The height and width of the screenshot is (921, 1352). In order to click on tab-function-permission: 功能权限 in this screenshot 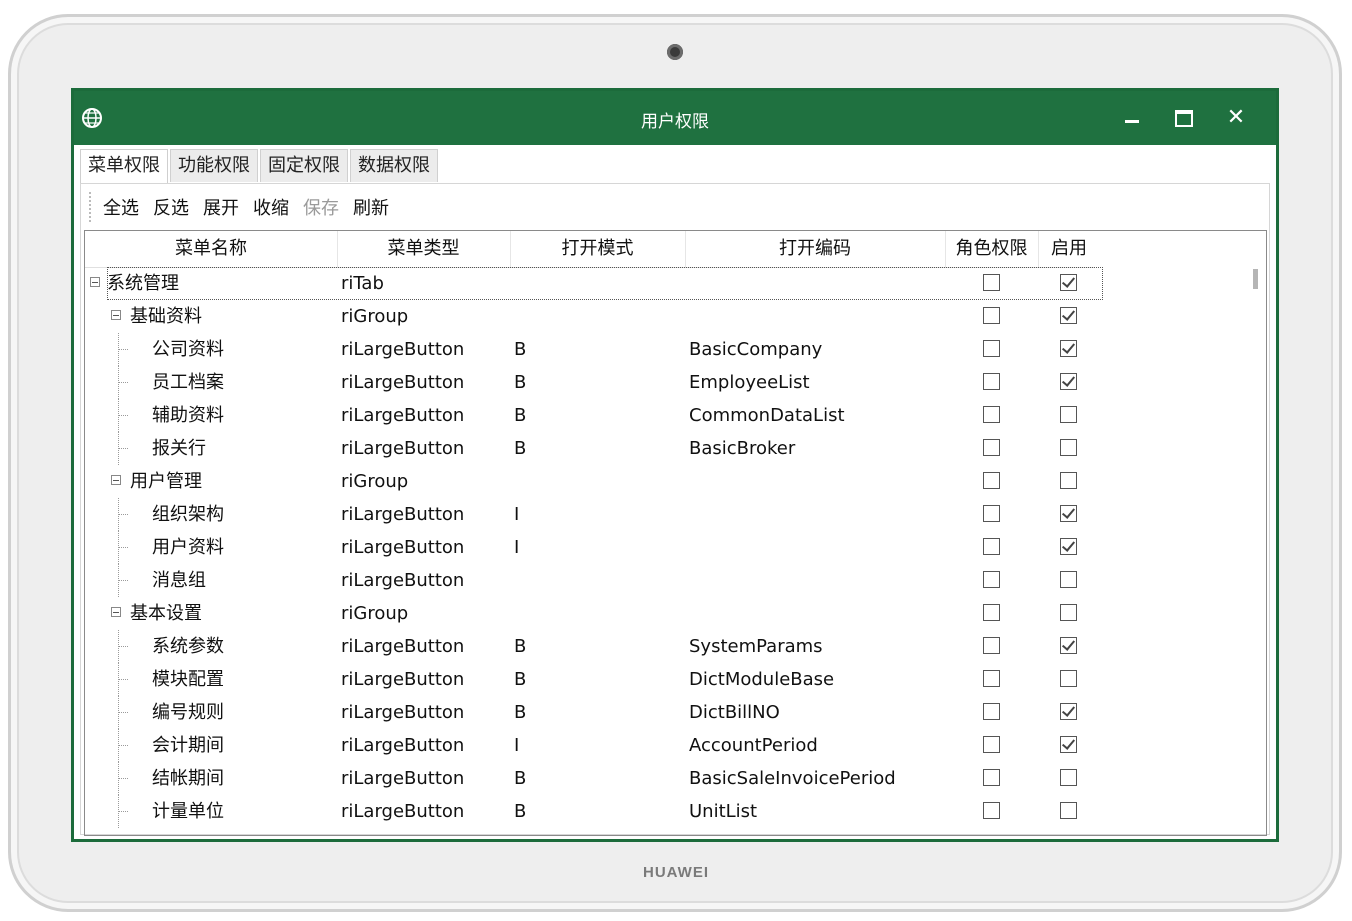, I will do `click(214, 165)`.